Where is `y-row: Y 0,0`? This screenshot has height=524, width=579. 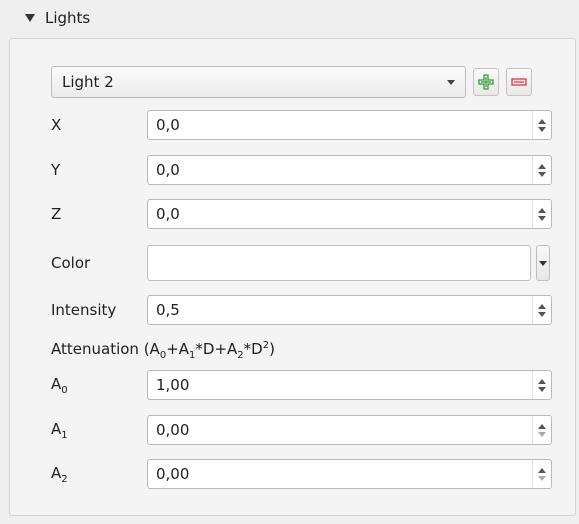 y-row: Y 0,0 is located at coordinates (301, 170).